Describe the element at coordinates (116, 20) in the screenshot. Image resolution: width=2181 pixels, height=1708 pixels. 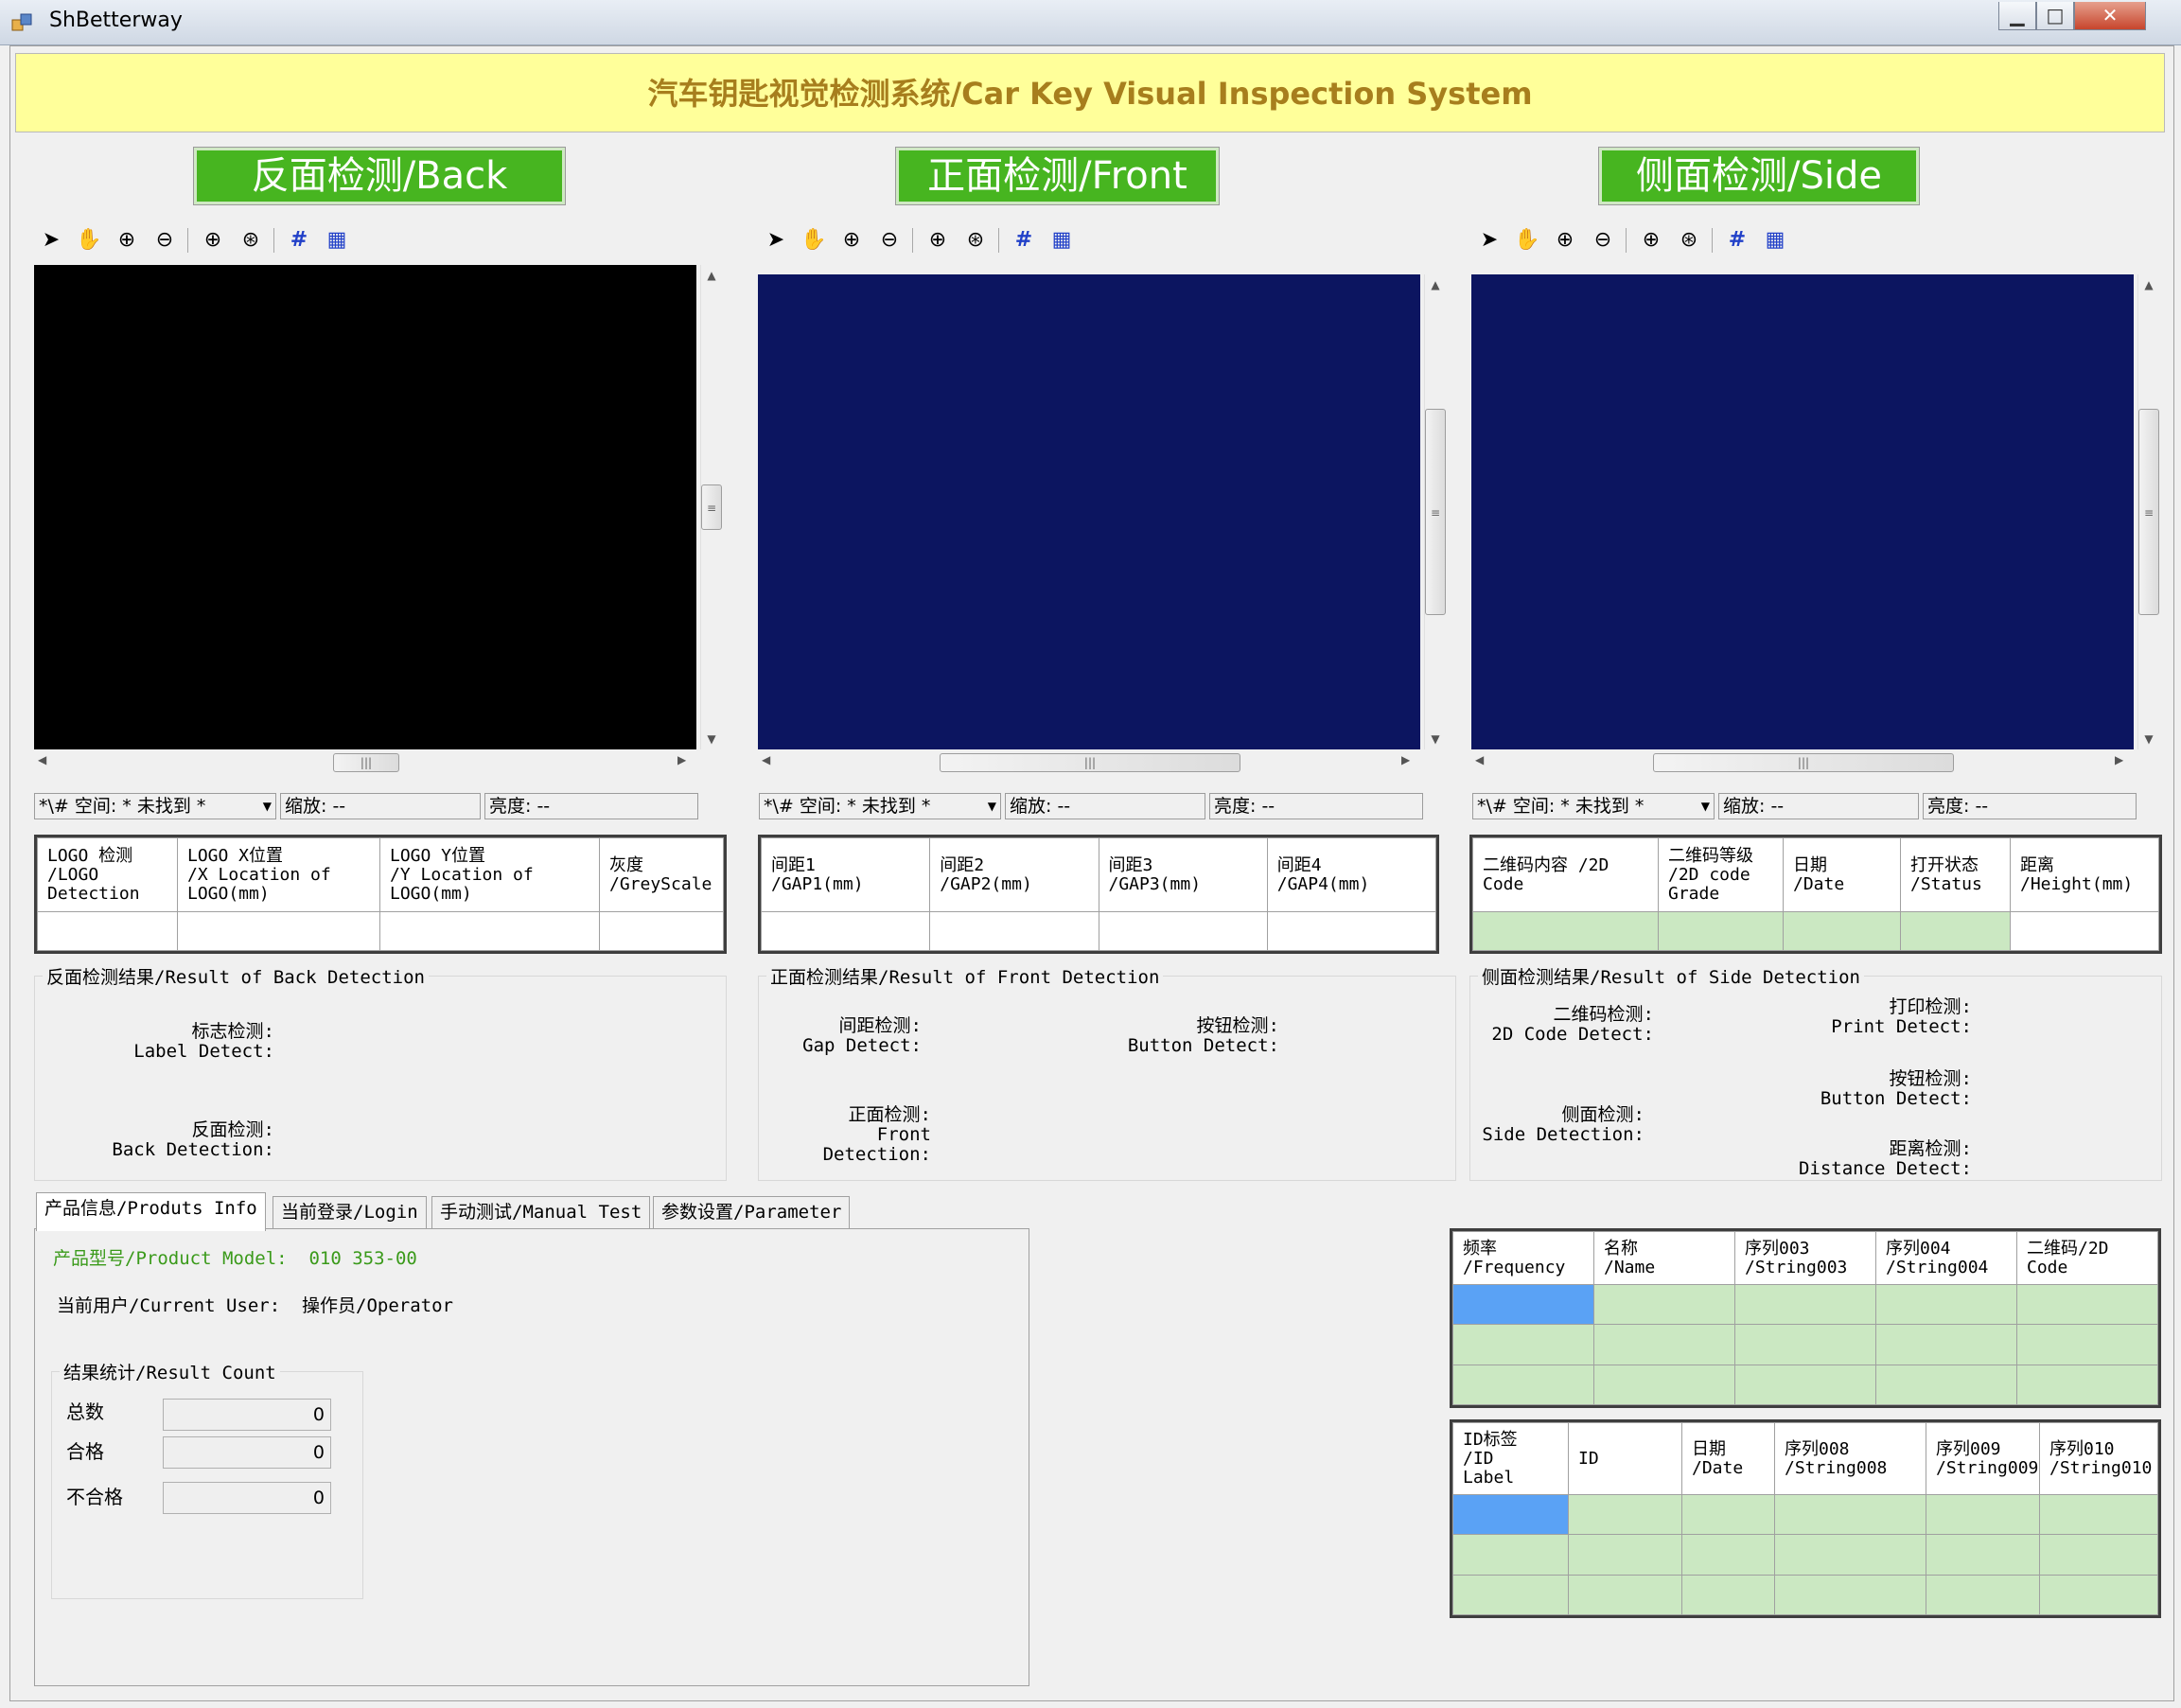
I see `window-title: ShBetterway` at that location.